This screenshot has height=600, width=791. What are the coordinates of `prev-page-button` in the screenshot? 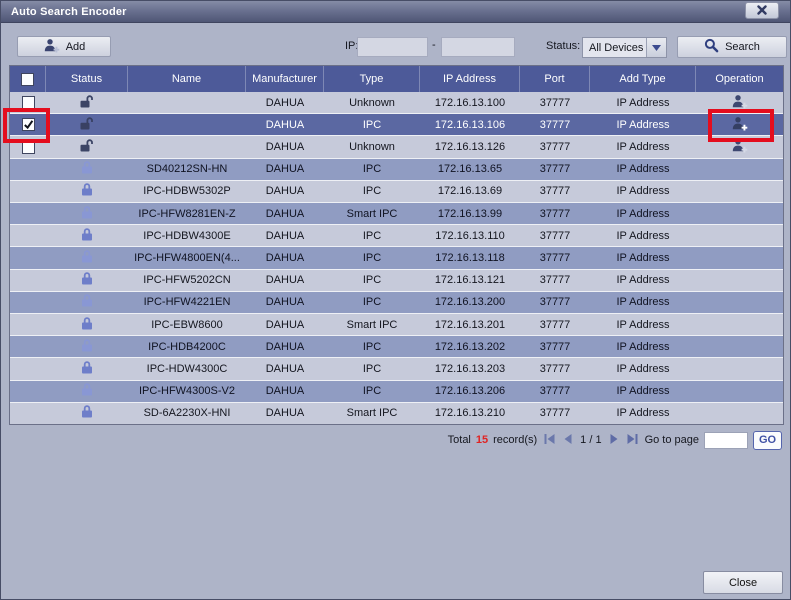 It's located at (568, 440).